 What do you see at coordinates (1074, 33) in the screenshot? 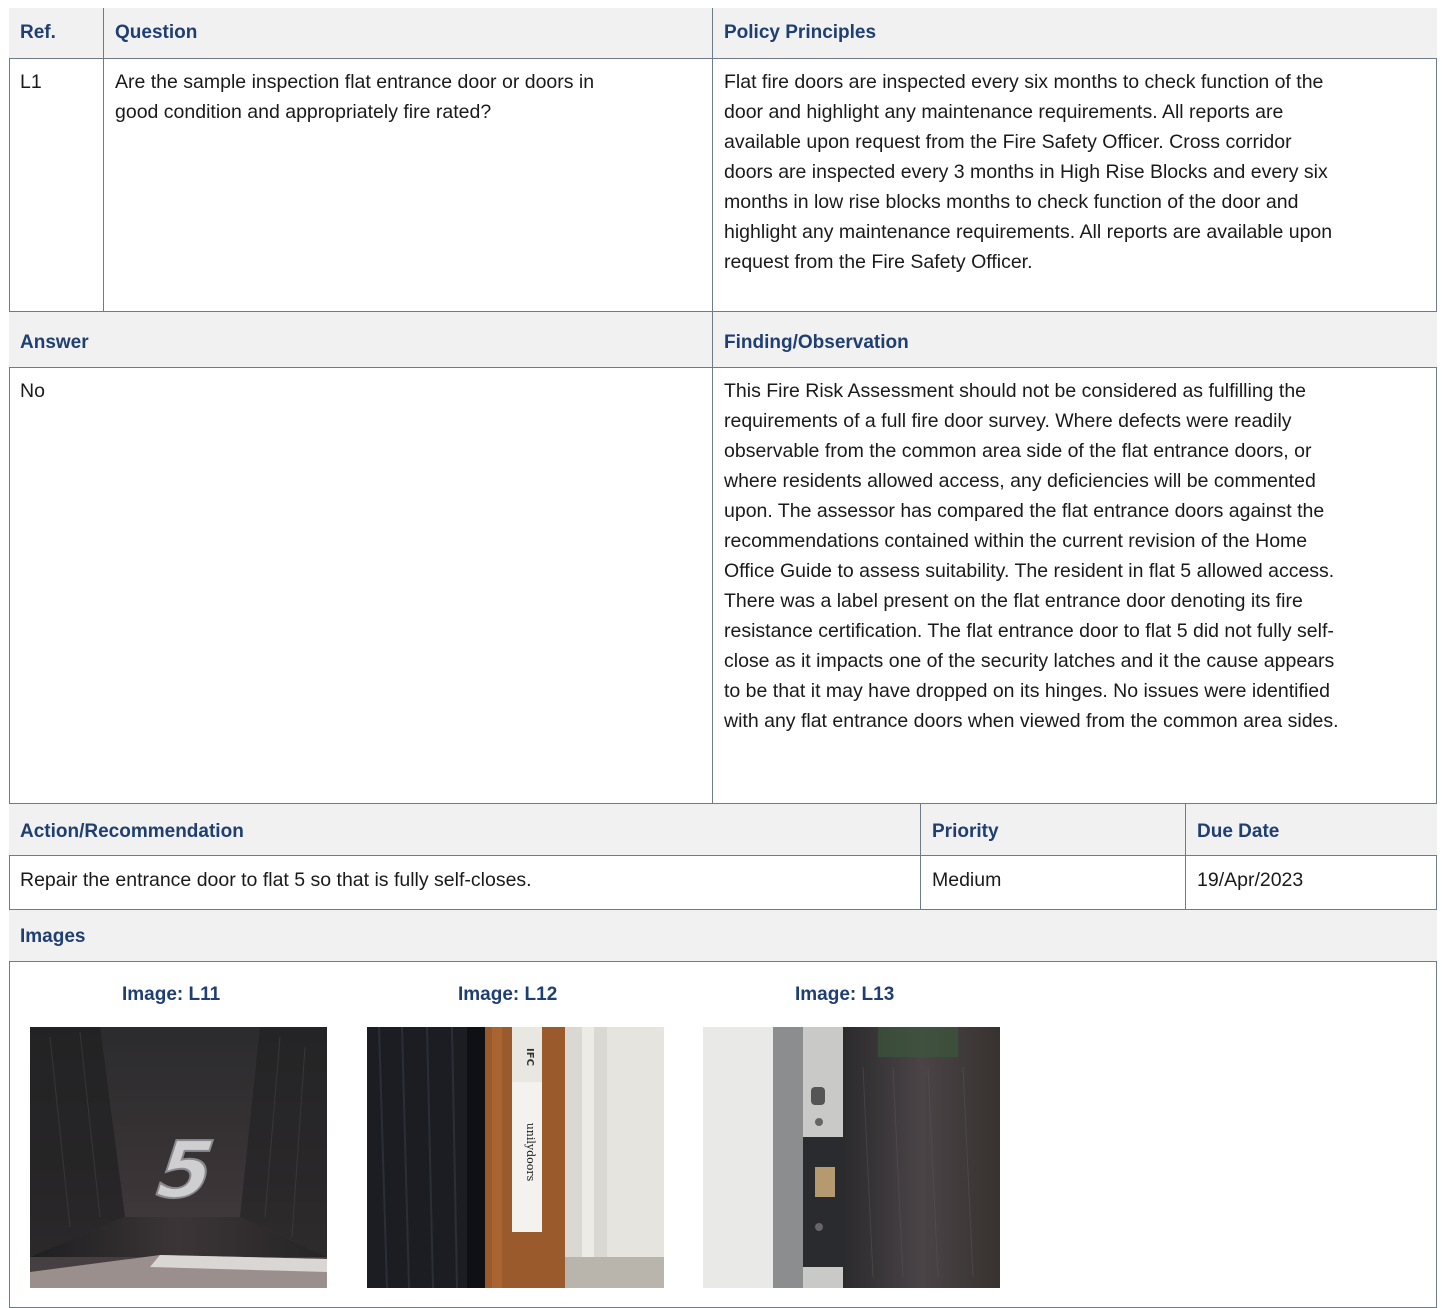
I see `policy-header: Policy Principles` at bounding box center [1074, 33].